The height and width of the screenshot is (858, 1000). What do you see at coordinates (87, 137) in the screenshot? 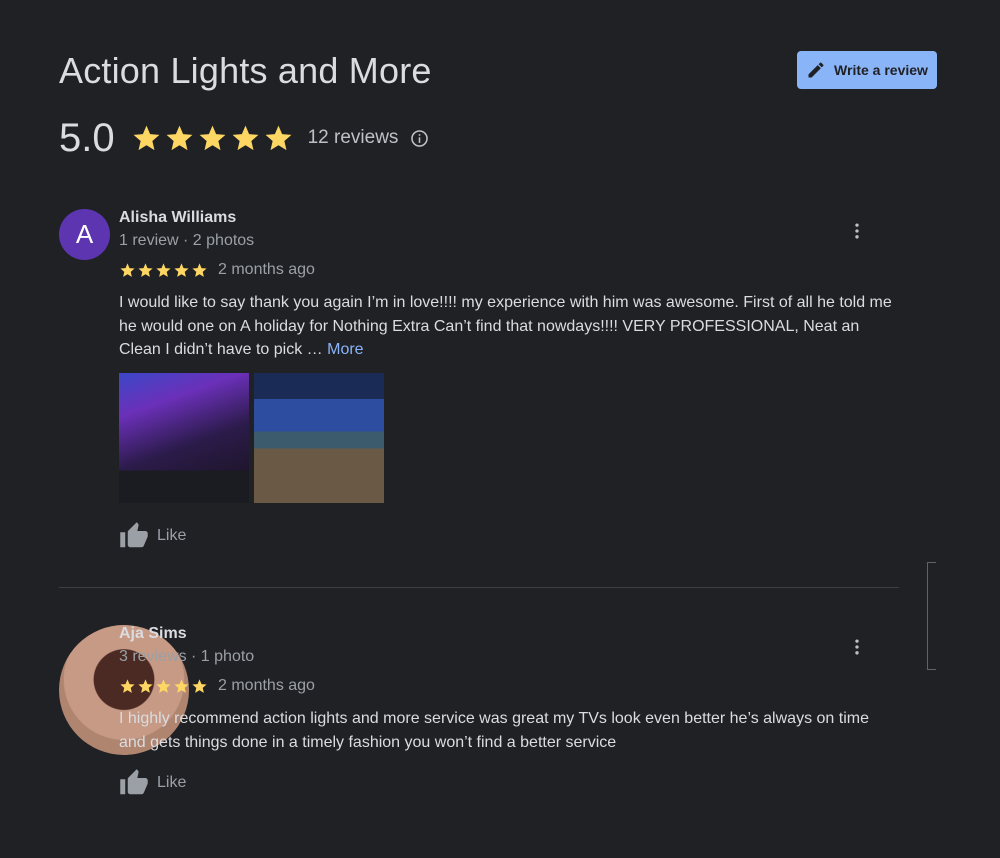
I see `average-rating: 5.0` at bounding box center [87, 137].